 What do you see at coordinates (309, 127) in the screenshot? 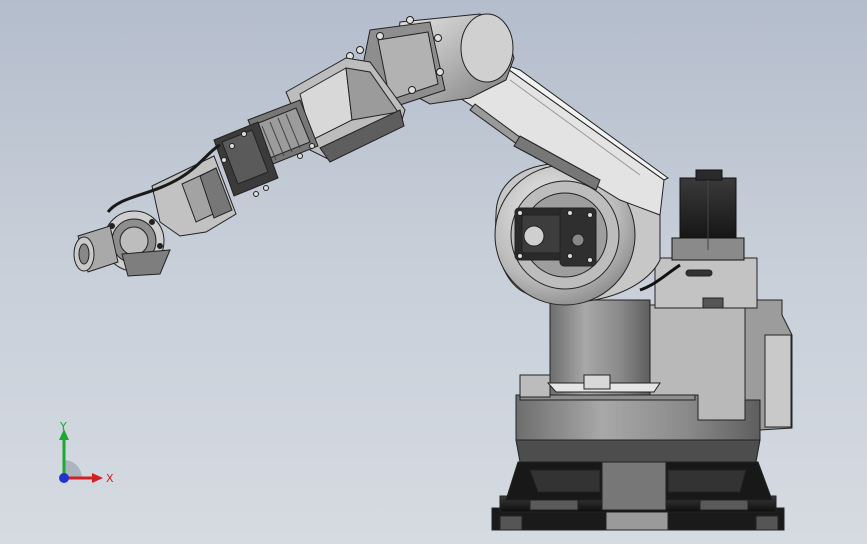
I see `forearm-link` at bounding box center [309, 127].